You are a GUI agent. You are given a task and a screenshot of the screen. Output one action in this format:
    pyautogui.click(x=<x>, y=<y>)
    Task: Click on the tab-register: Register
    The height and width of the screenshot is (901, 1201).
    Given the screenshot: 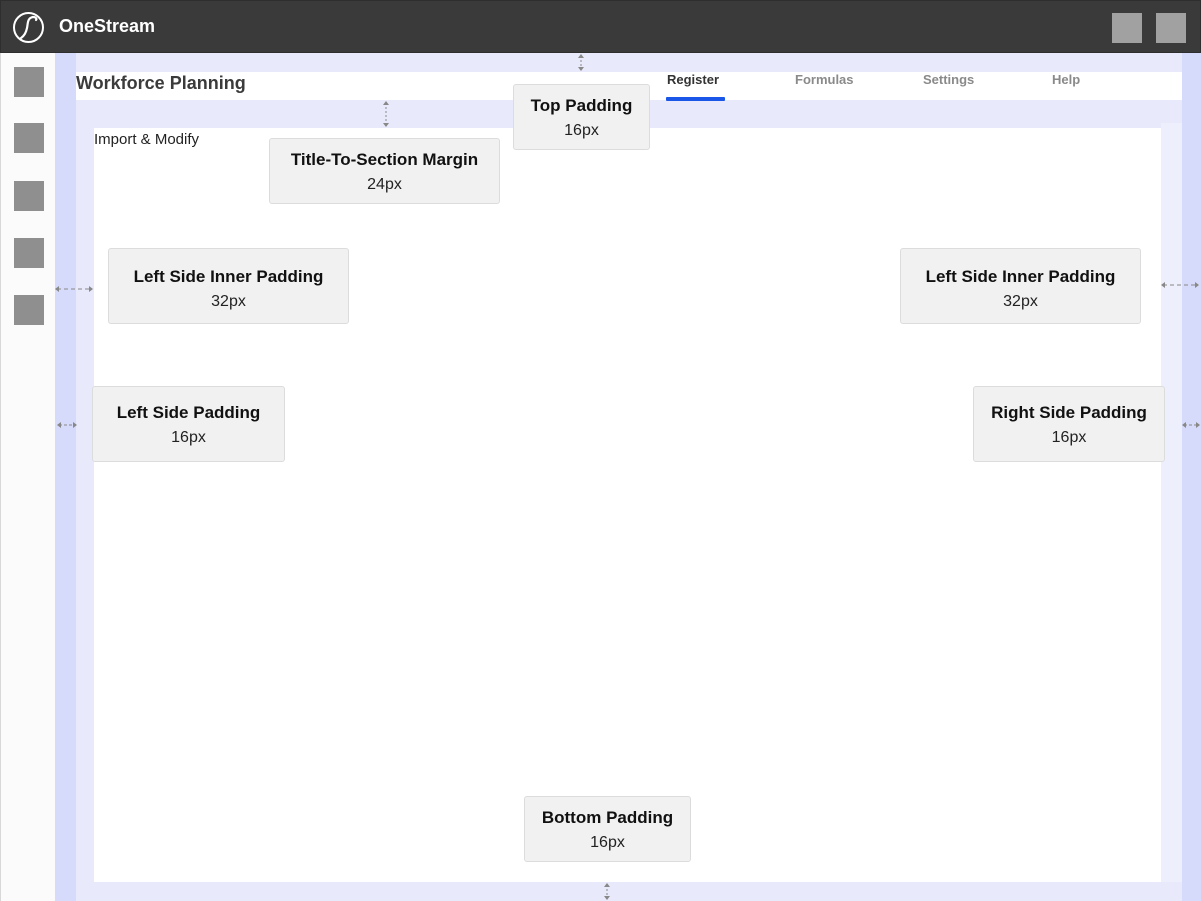 What is the action you would take?
    pyautogui.click(x=693, y=79)
    